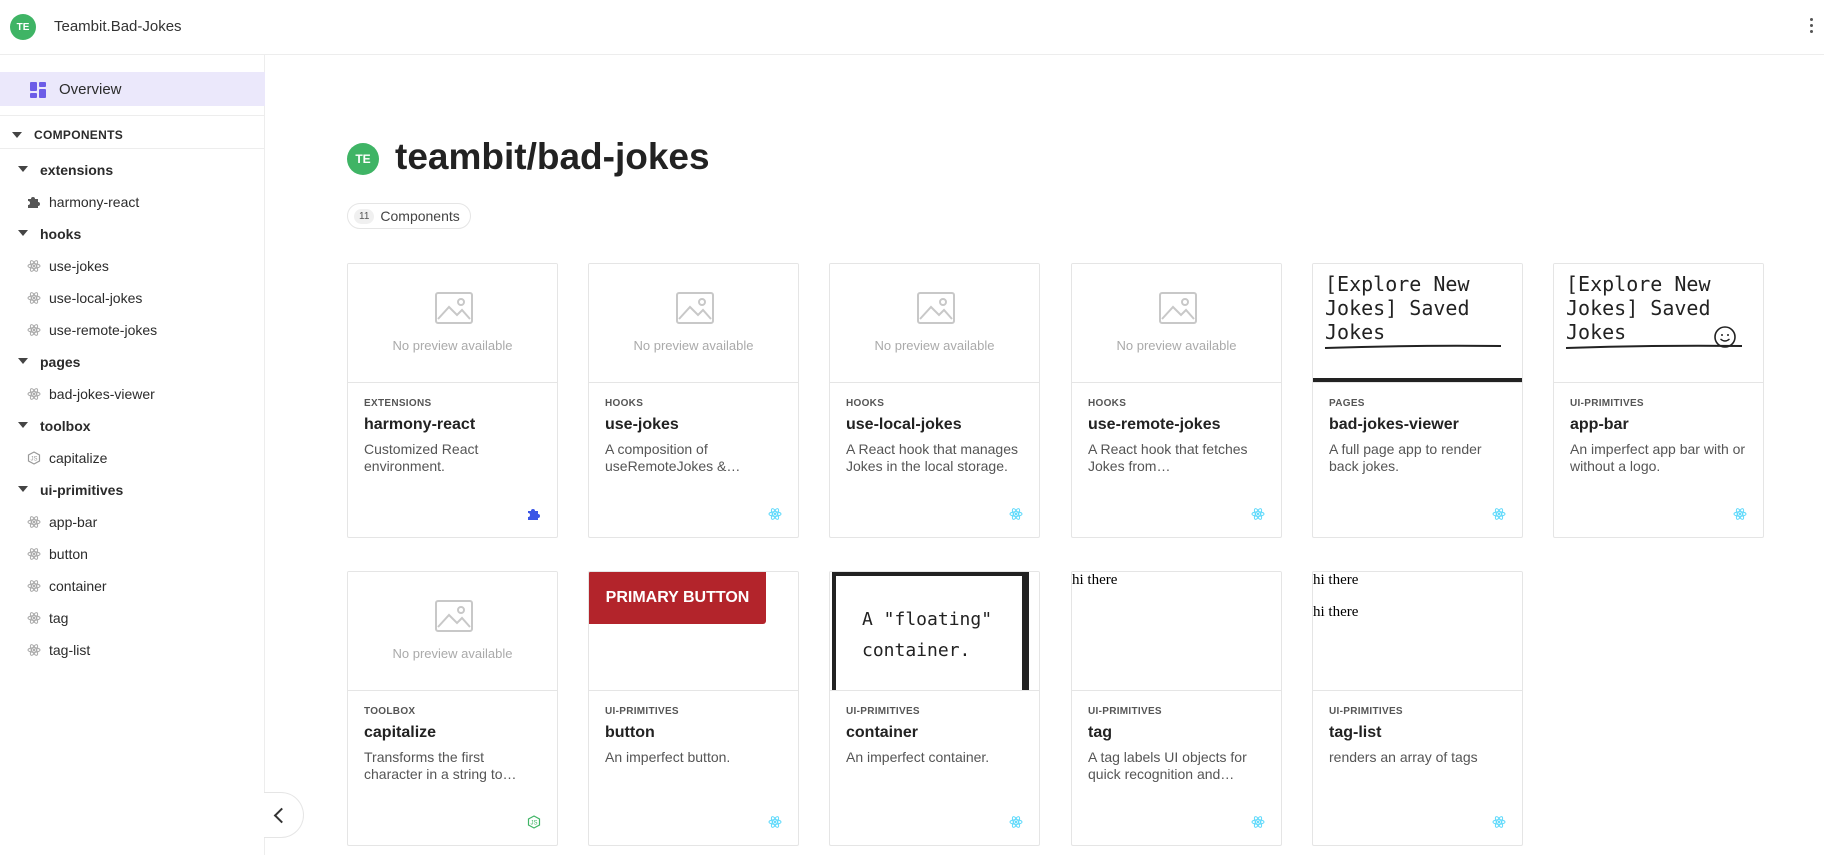  What do you see at coordinates (132, 136) in the screenshot?
I see `components-section-toggle: COMPONENTS` at bounding box center [132, 136].